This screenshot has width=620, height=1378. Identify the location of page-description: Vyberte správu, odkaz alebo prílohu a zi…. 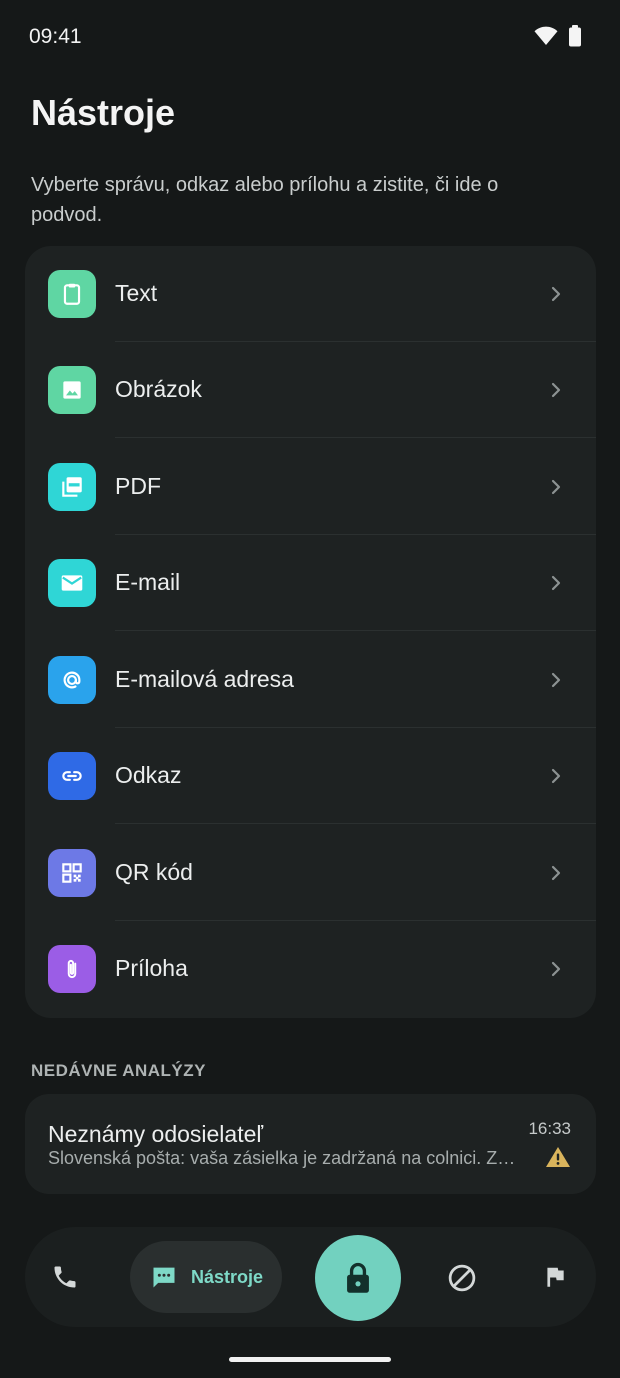
(265, 200).